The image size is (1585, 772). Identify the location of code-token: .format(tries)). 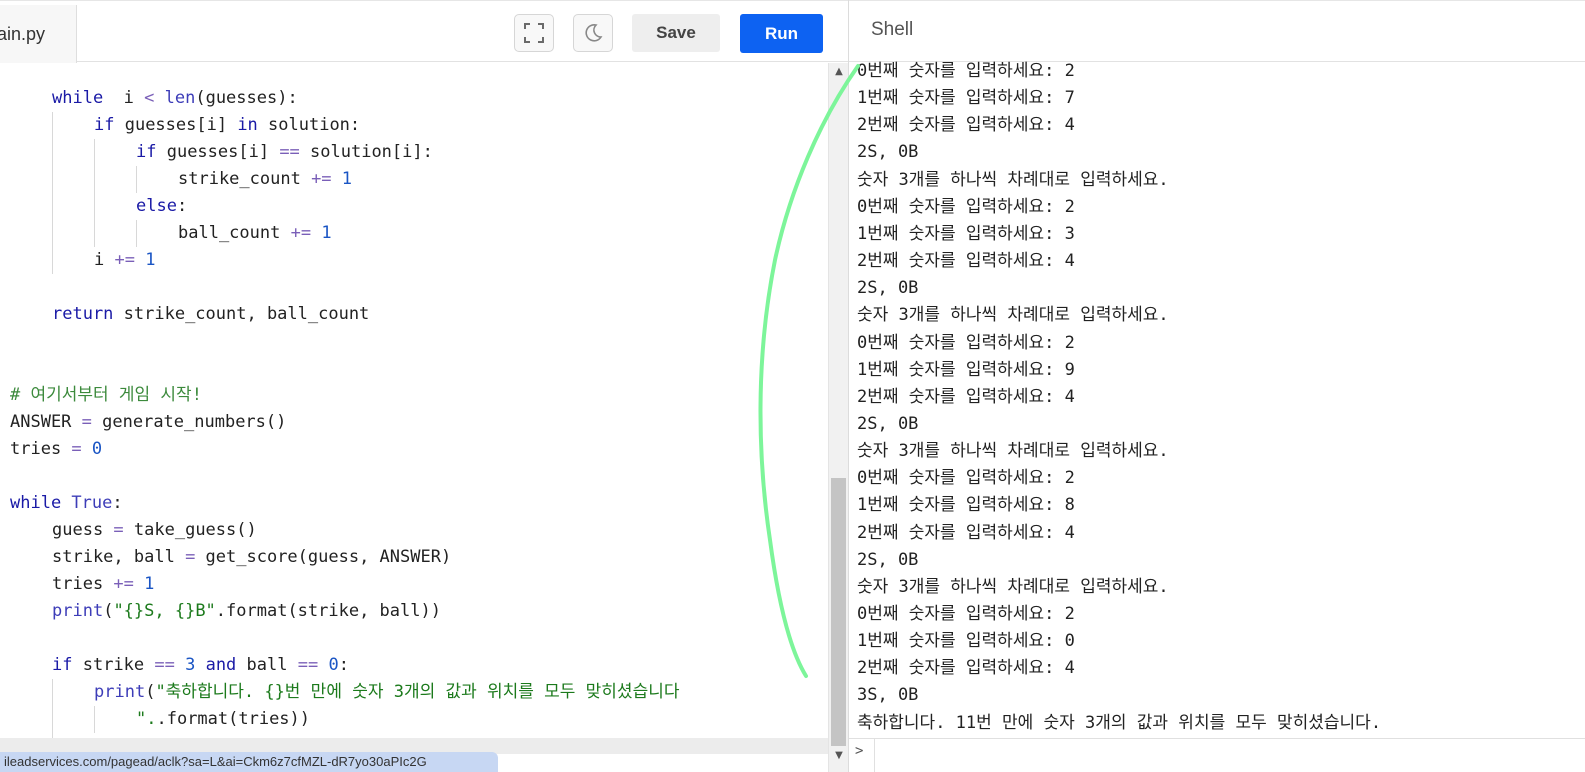
(233, 719).